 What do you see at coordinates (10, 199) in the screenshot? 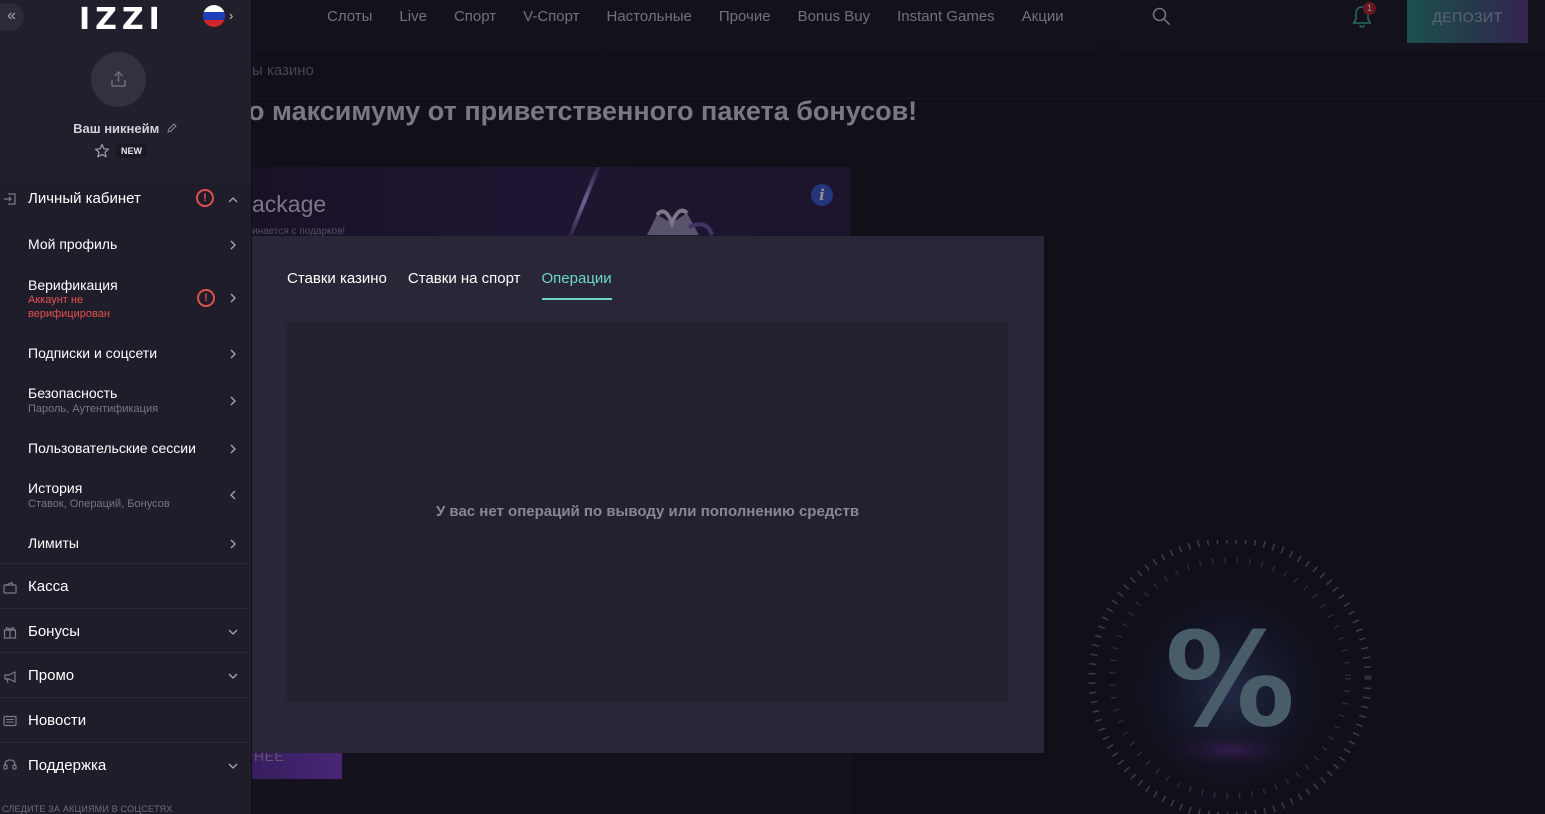
I see `login-icon` at bounding box center [10, 199].